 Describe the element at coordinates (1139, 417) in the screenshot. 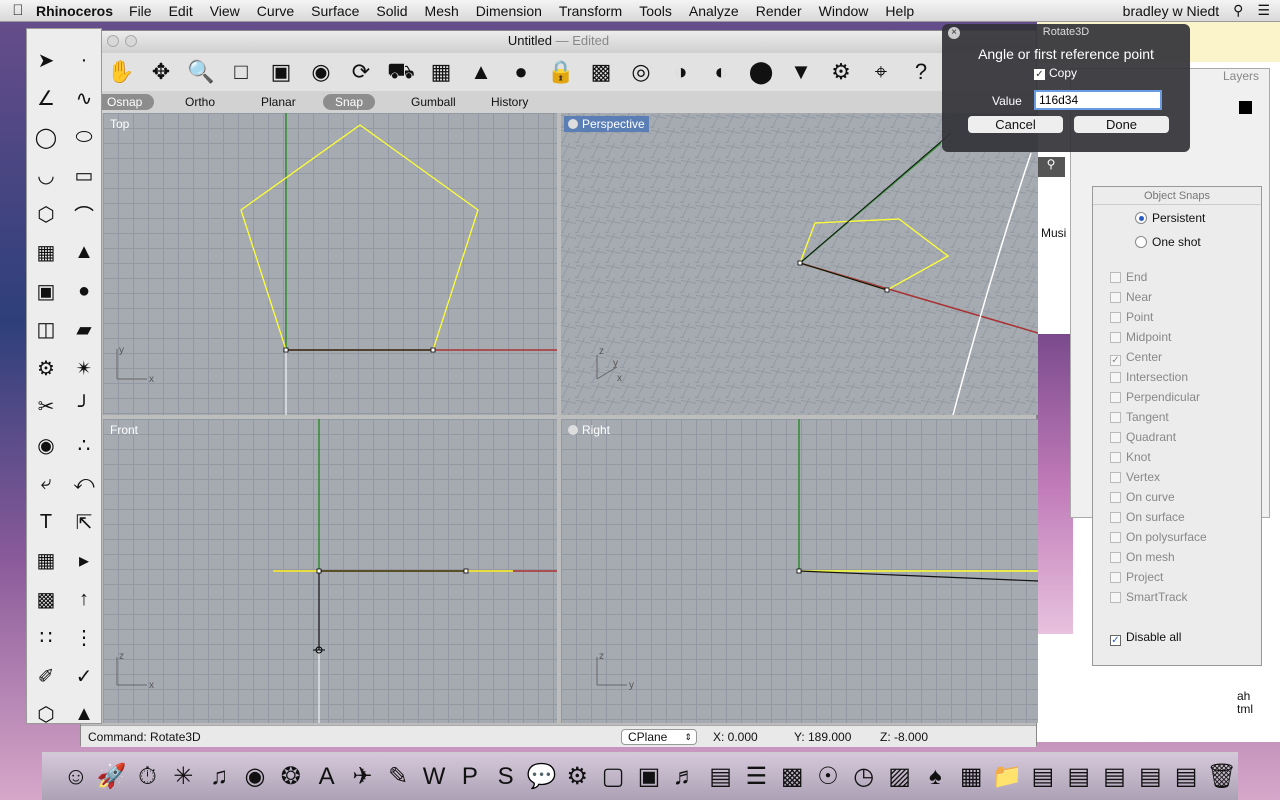

I see `snap-tangent: Tangent` at that location.